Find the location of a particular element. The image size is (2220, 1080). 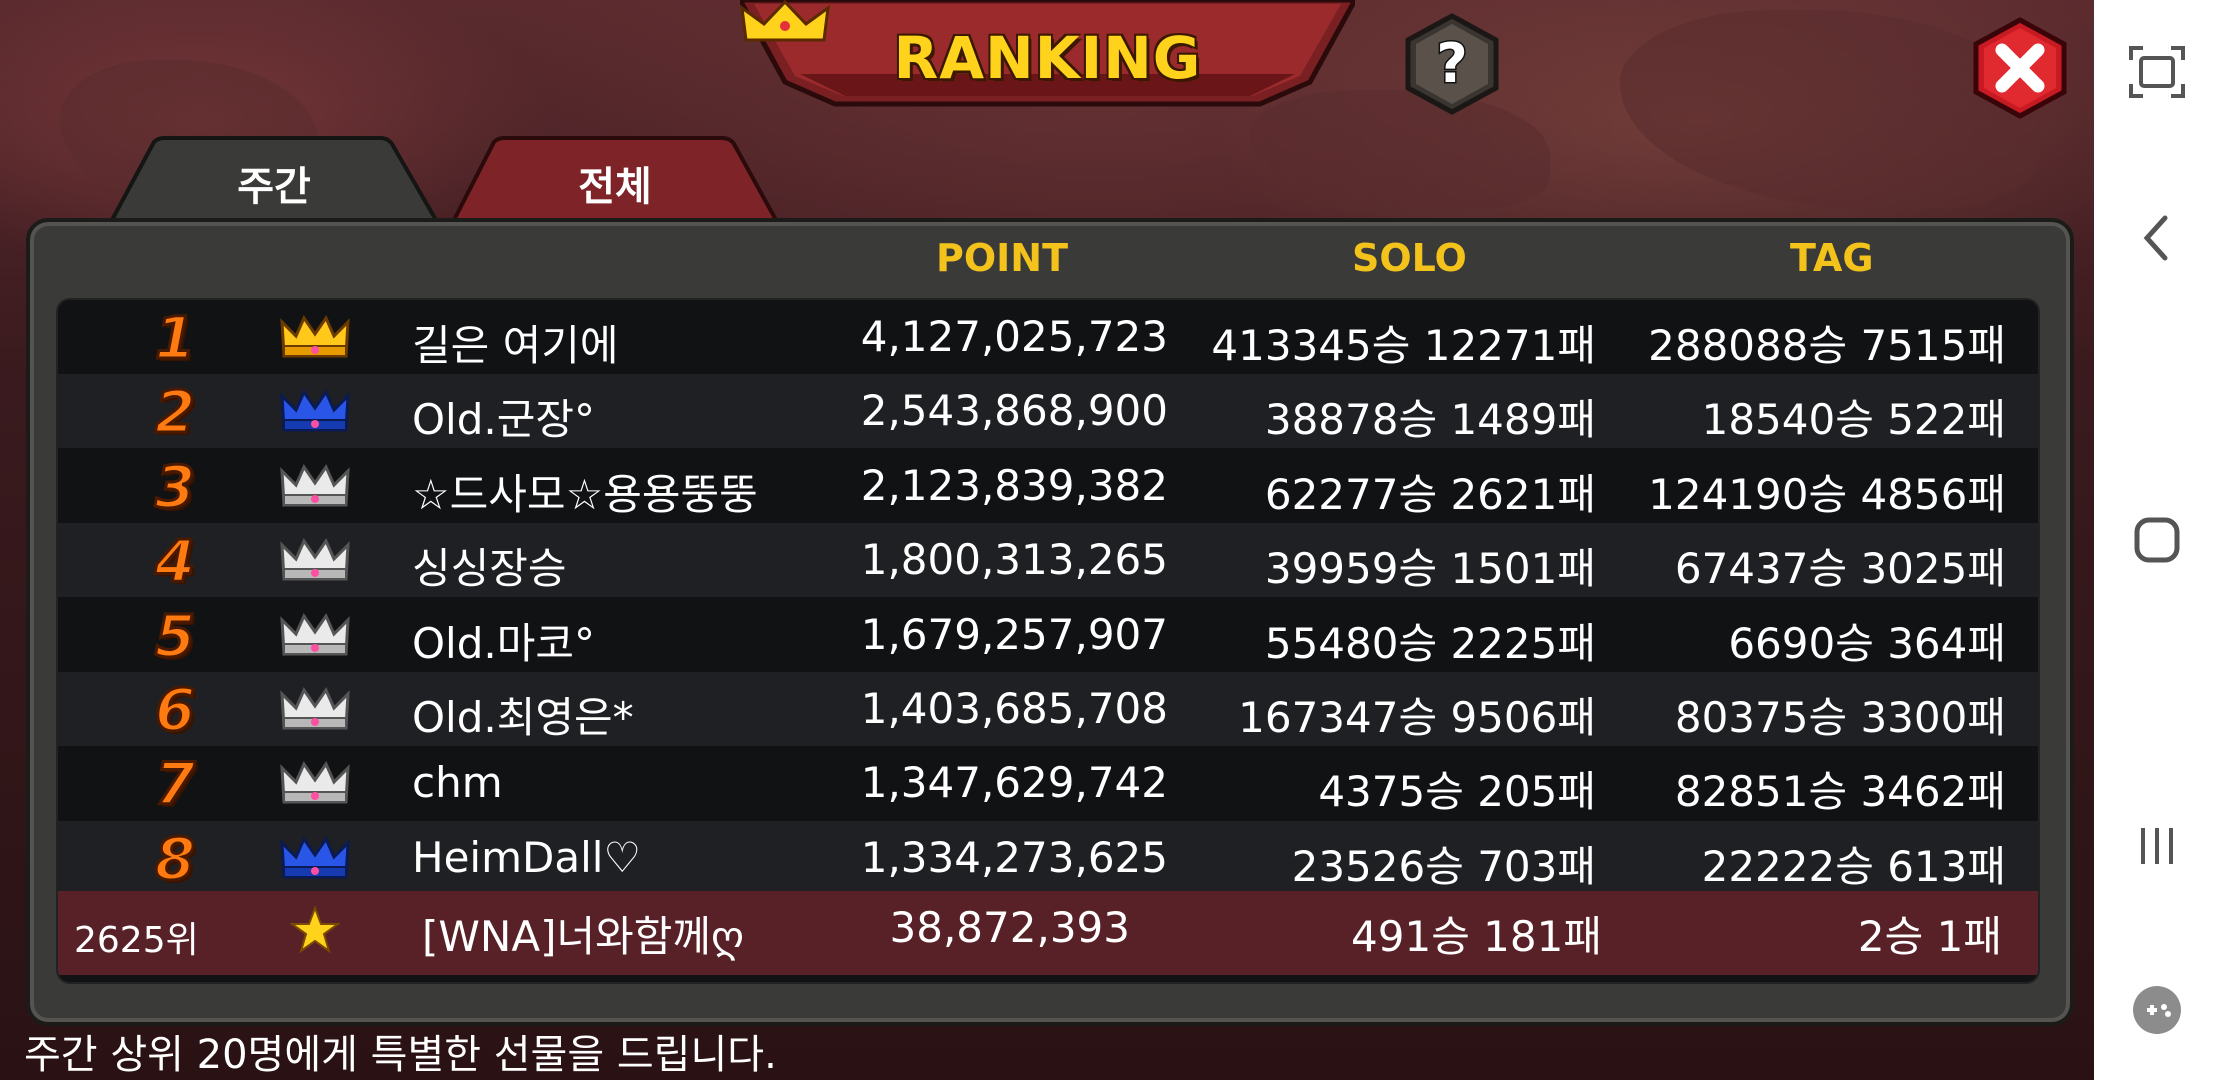

ranking-banner: RANKING is located at coordinates (1047, 60).